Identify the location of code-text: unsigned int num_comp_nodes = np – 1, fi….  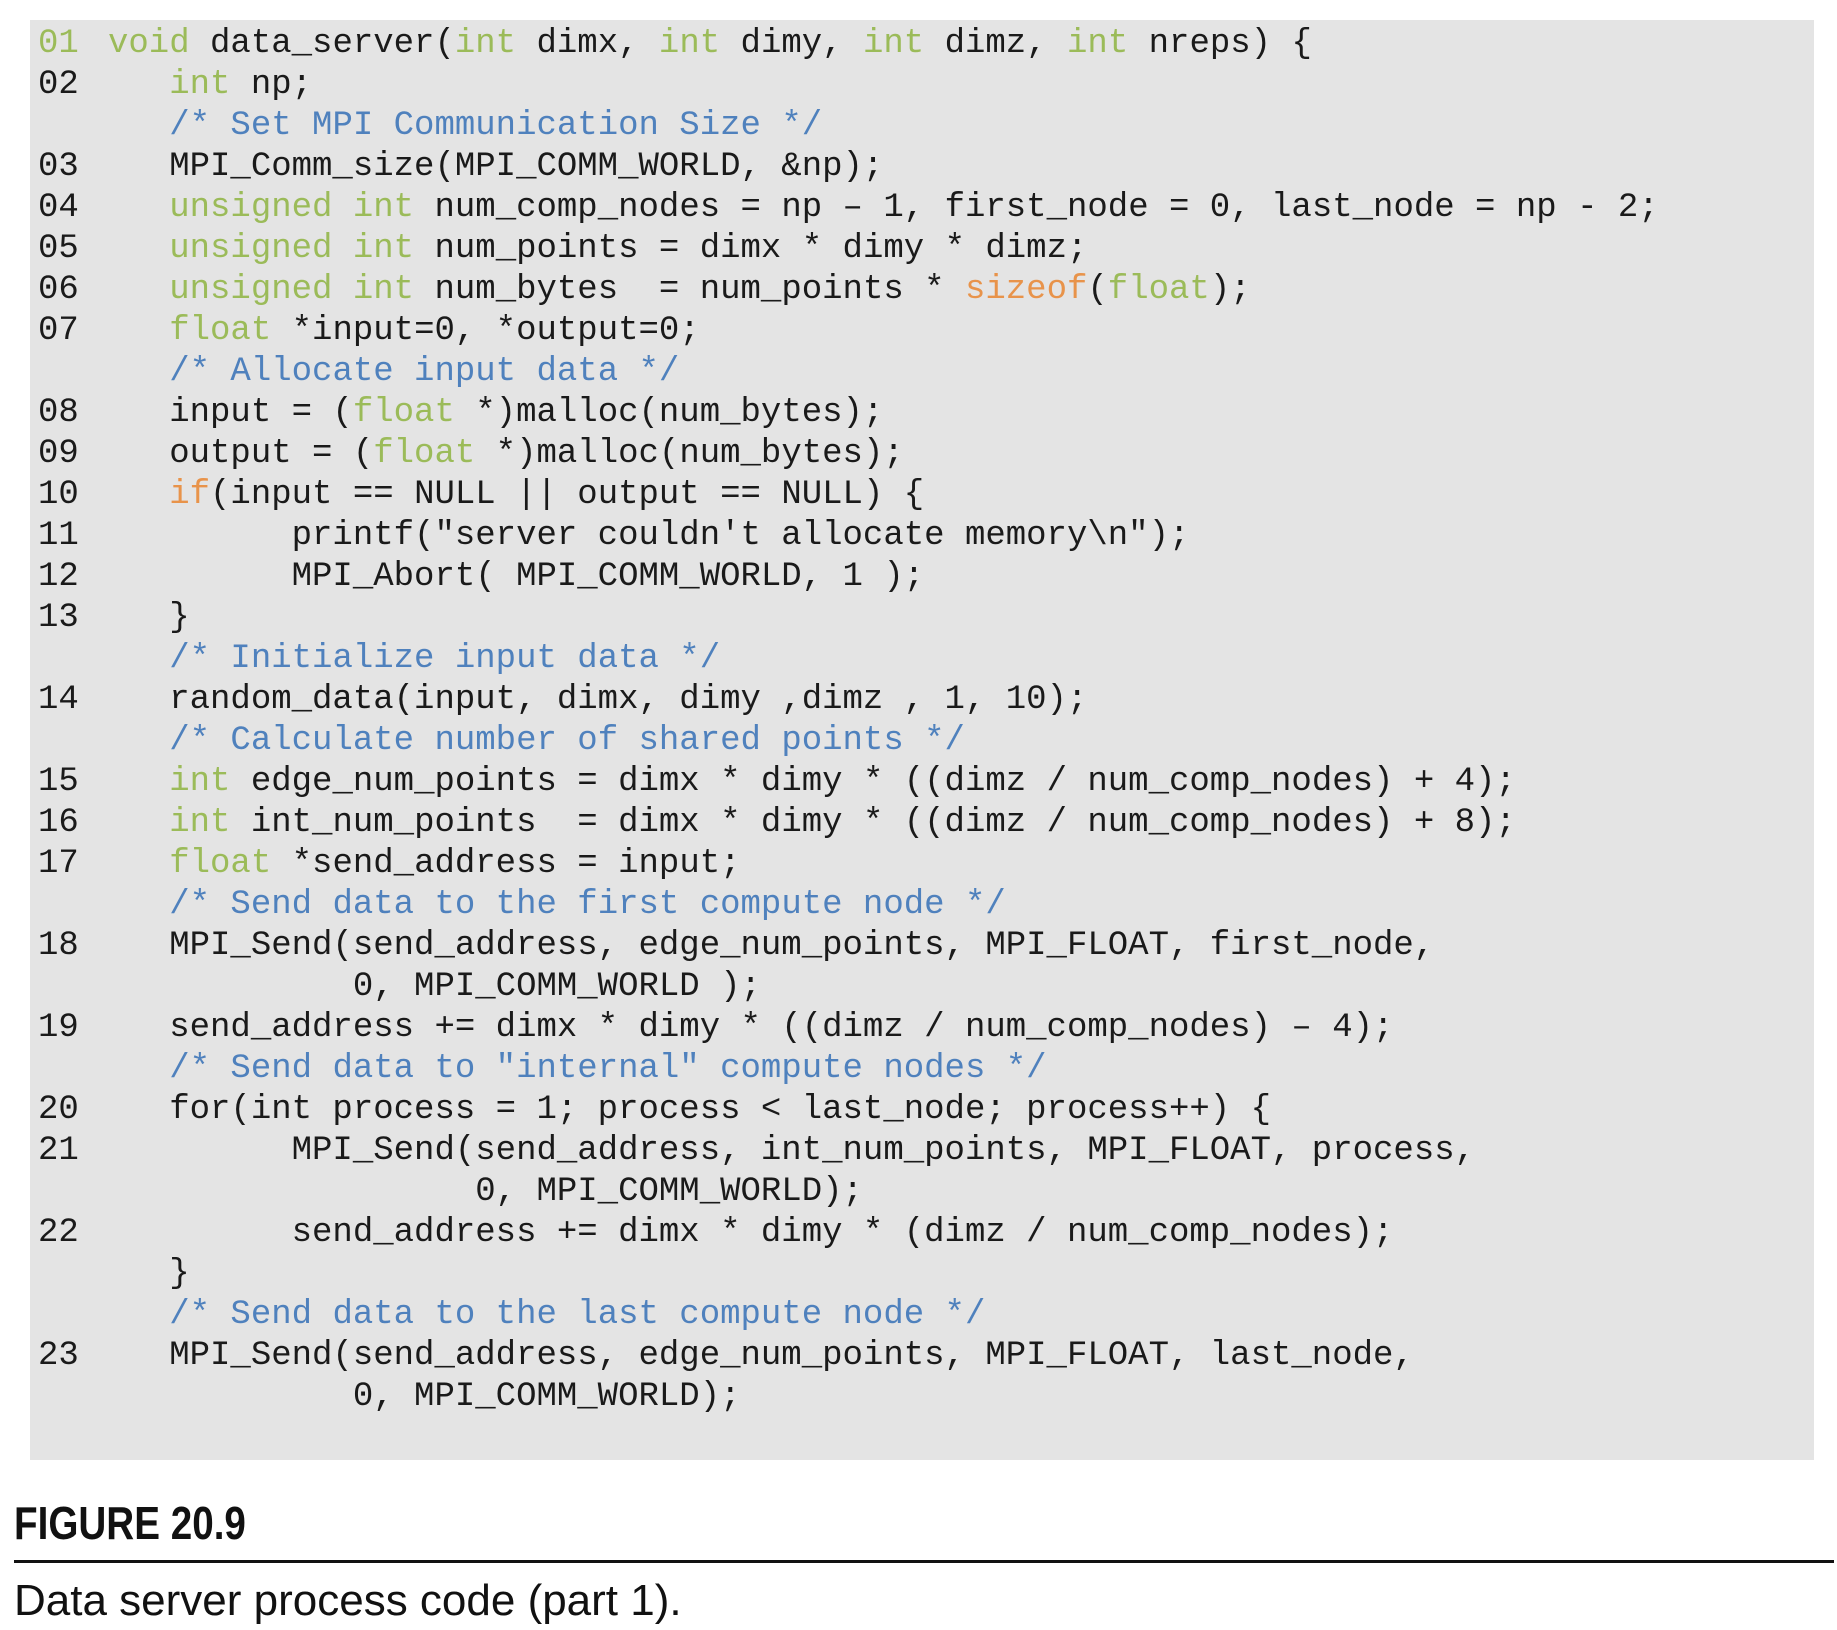
(914, 208).